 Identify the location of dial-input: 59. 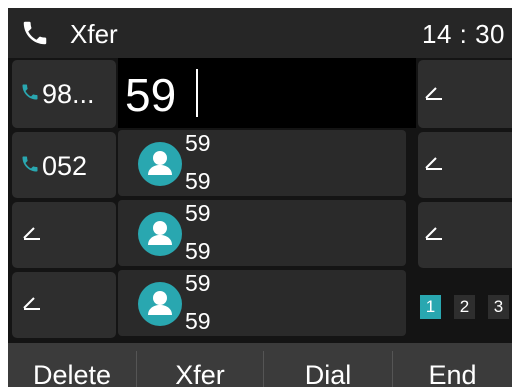
(267, 93).